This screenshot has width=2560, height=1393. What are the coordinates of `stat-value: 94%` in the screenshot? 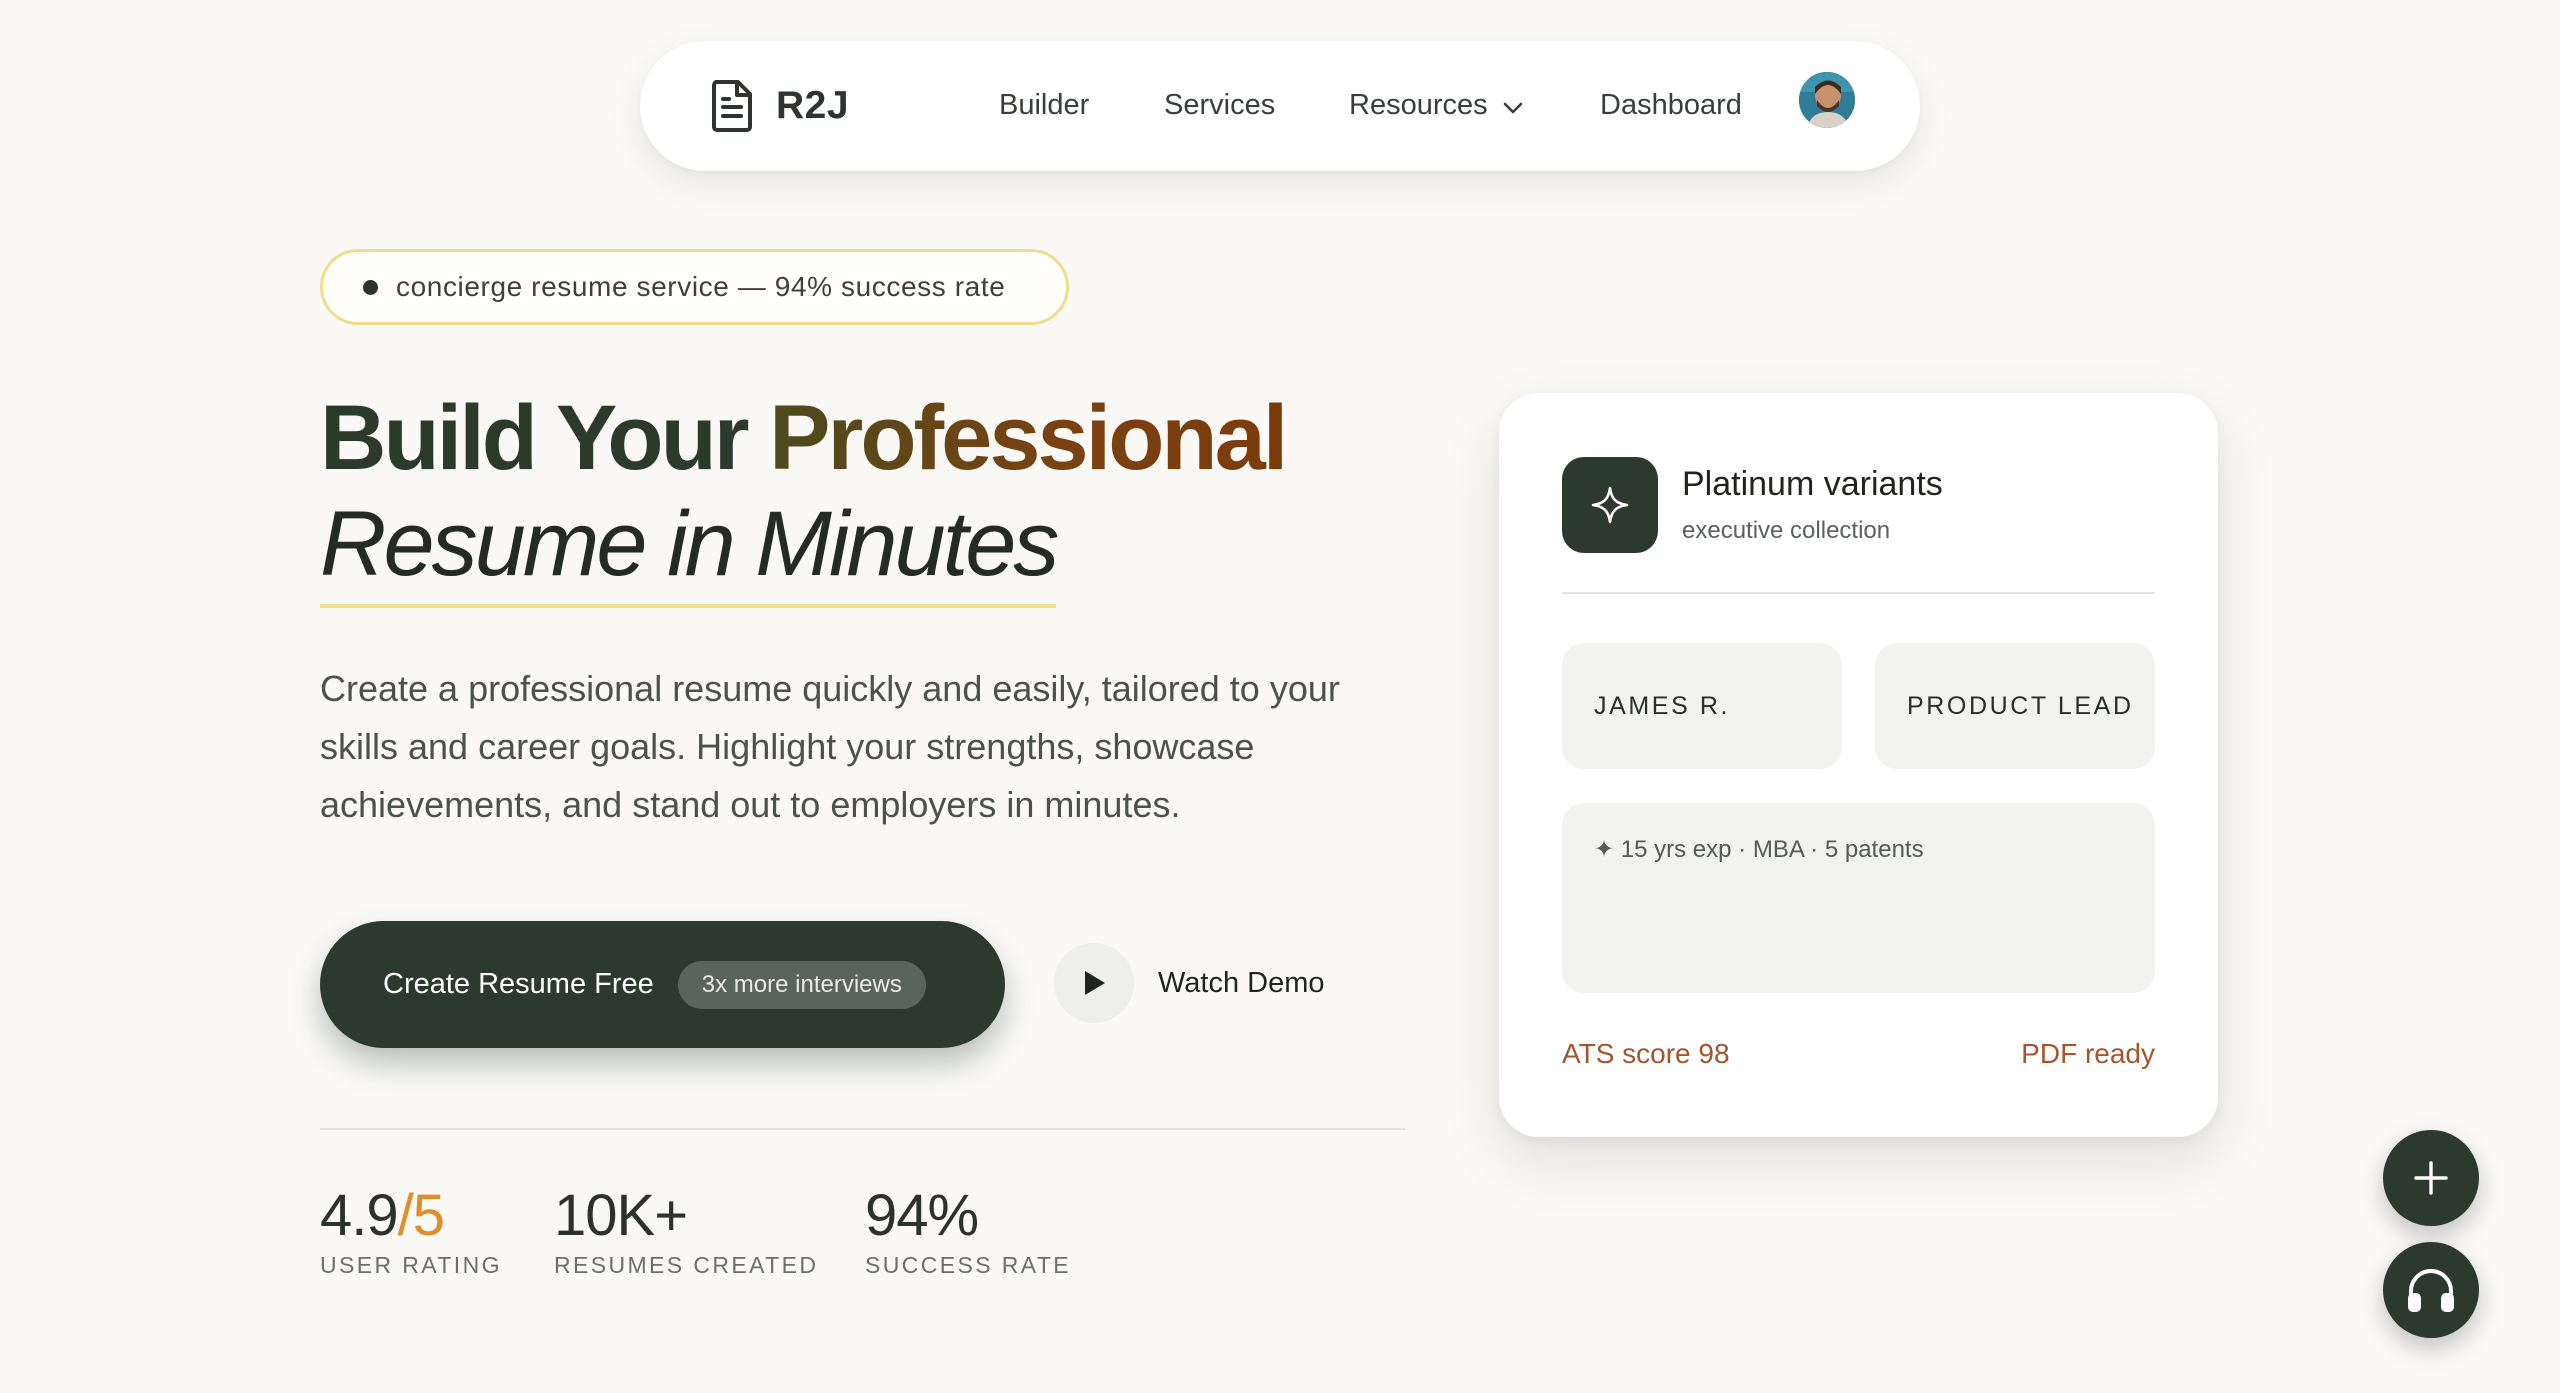 It's located at (922, 1215).